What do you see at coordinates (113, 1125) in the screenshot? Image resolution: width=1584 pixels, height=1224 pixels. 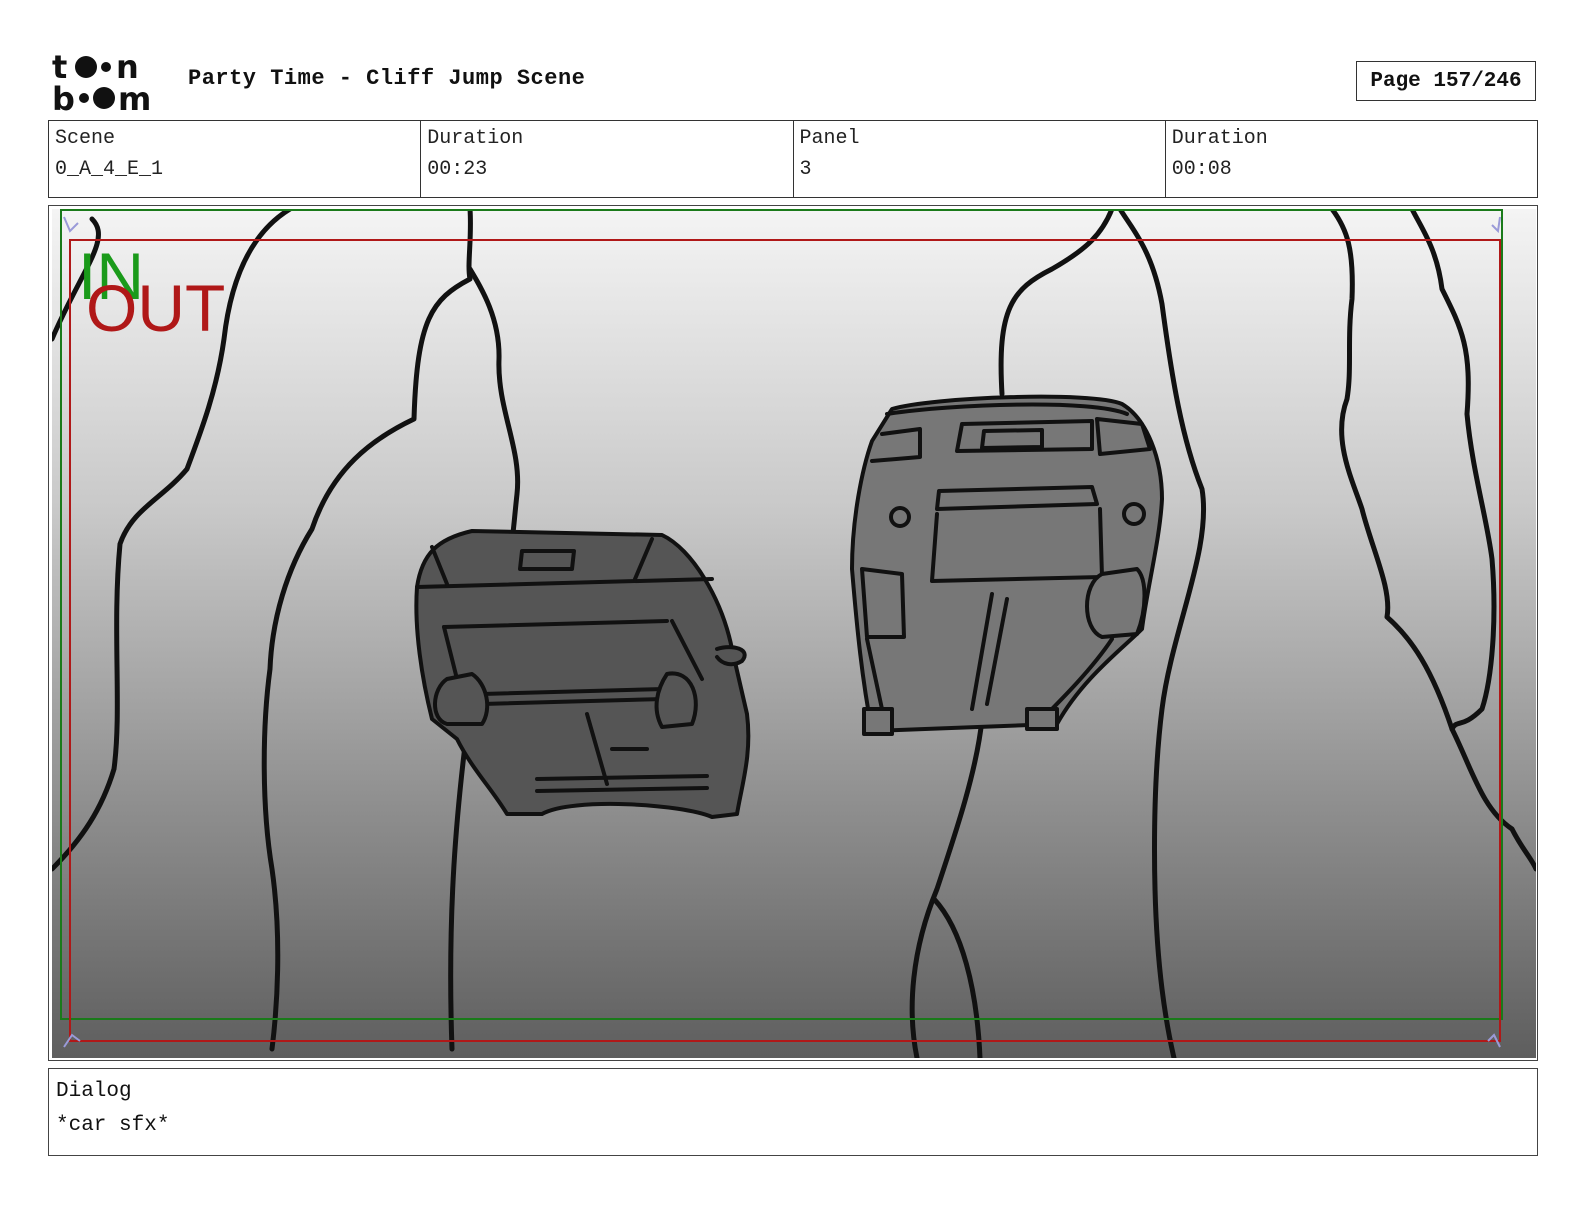 I see `dialog-text: *car sfx*` at bounding box center [113, 1125].